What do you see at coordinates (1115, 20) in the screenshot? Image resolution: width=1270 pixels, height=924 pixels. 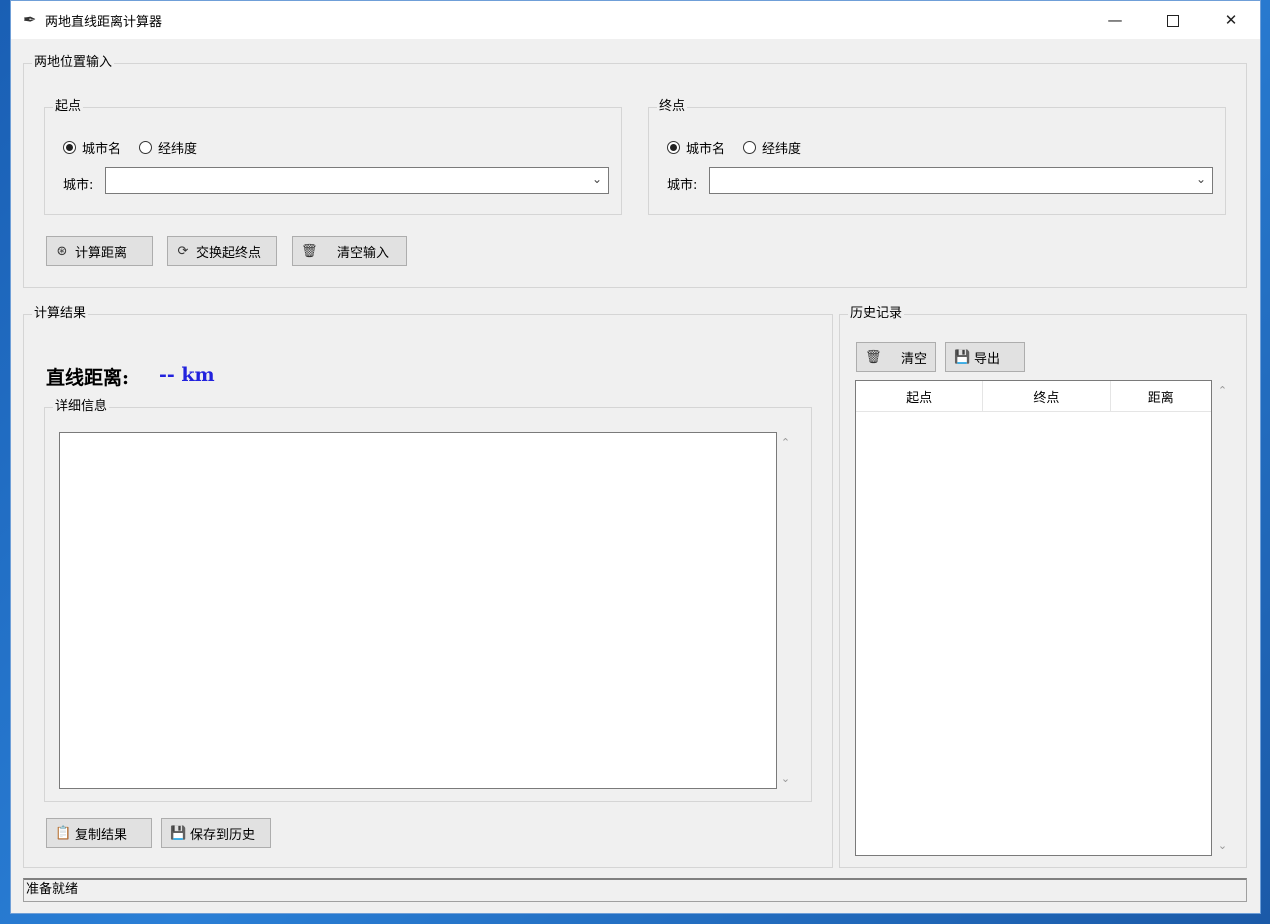 I see `minimize-button: —` at bounding box center [1115, 20].